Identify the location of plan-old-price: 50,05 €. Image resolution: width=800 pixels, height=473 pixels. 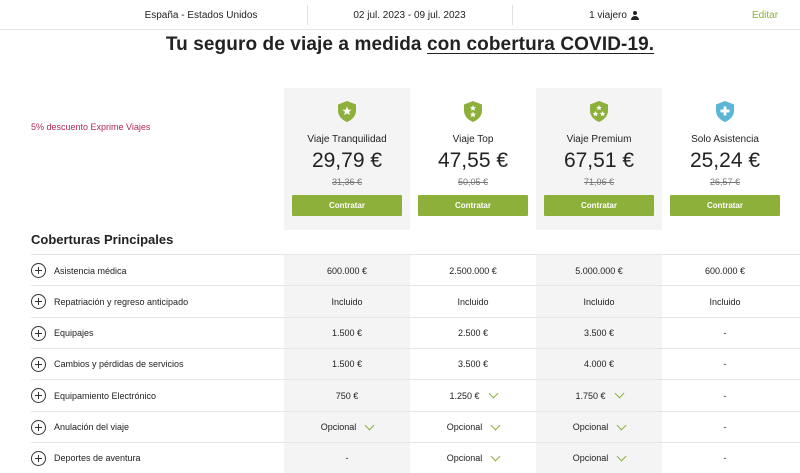
(473, 182).